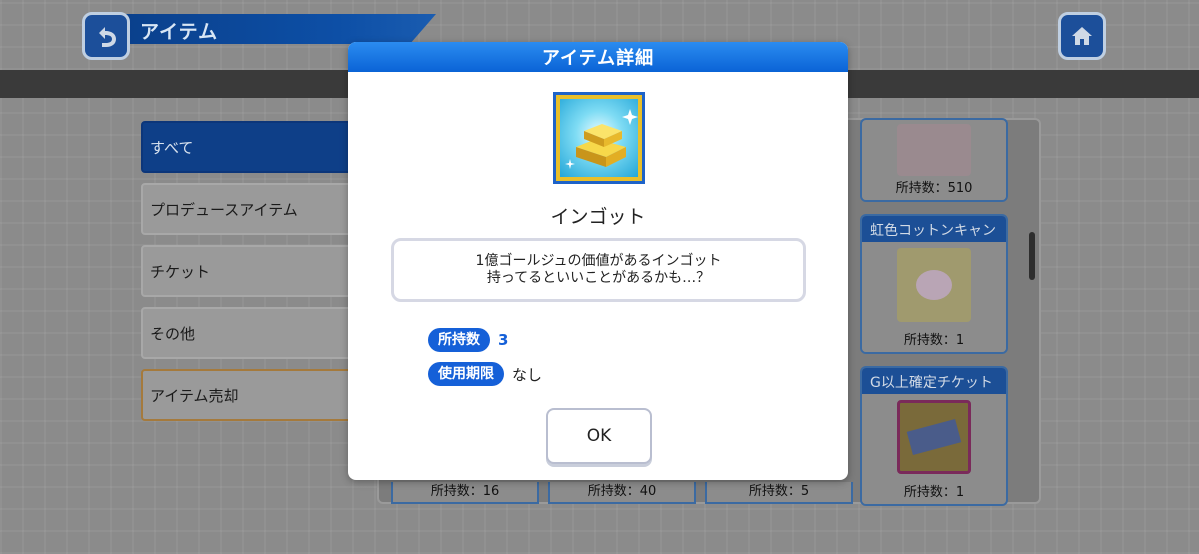 The width and height of the screenshot is (1199, 554). I want to click on sidebar-item-label: その他, so click(173, 333).